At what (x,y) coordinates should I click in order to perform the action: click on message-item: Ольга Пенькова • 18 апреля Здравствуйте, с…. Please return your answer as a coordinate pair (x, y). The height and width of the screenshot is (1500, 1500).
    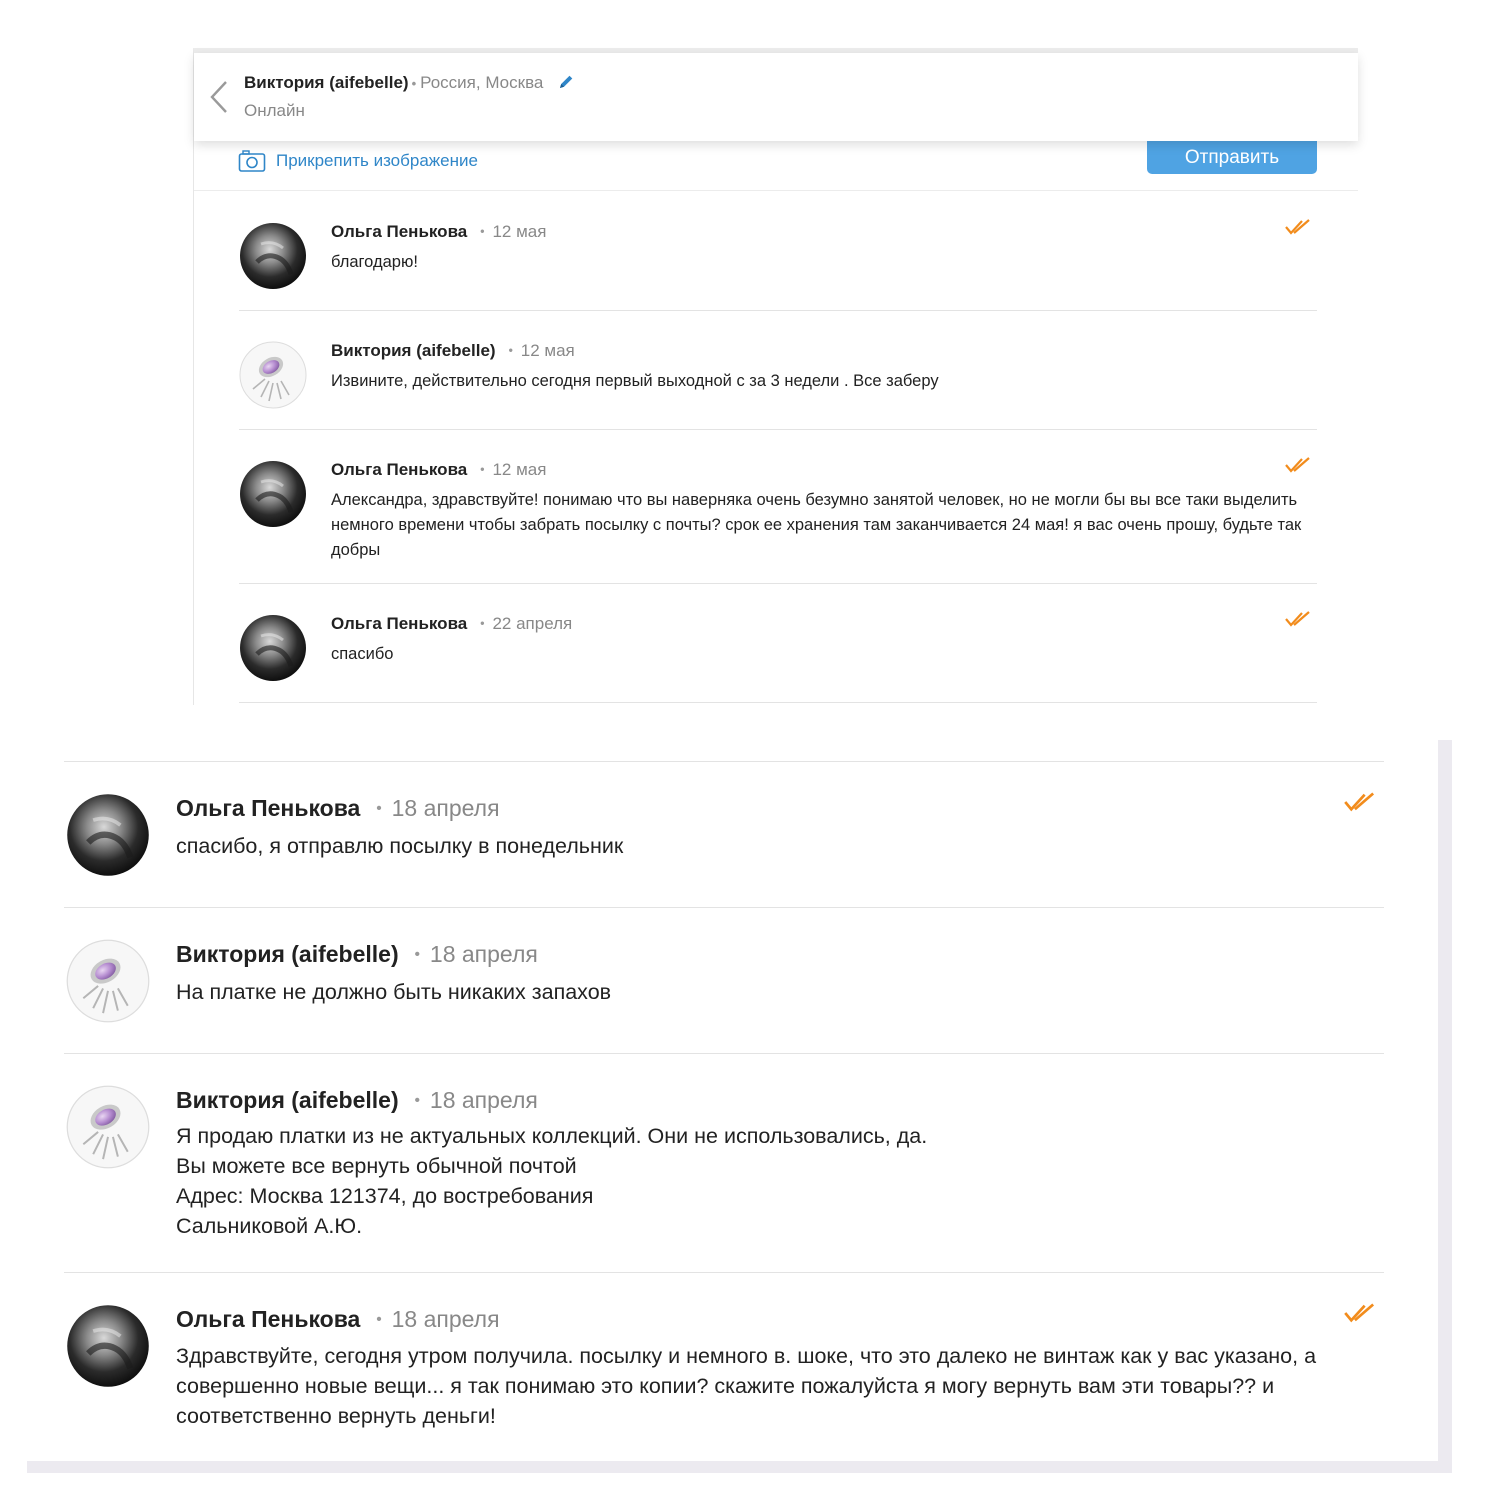
    Looking at the image, I should click on (724, 1363).